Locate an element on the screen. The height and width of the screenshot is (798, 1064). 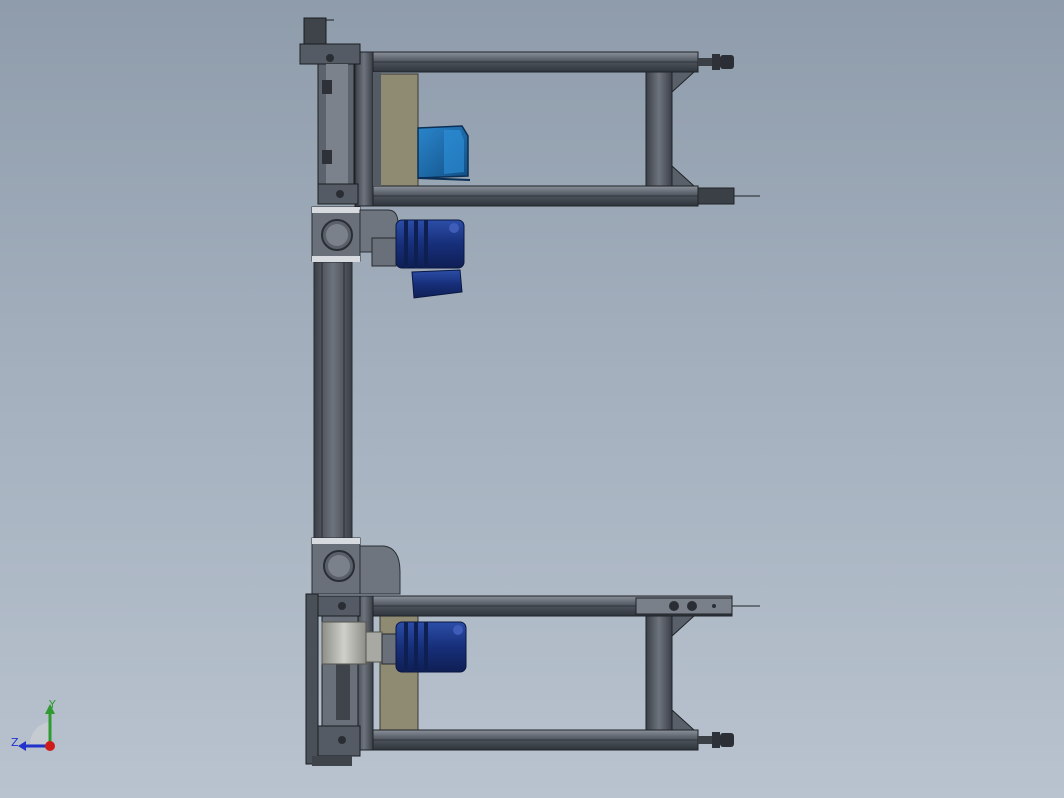
blue-safety-guard is located at coordinates (444, 153).